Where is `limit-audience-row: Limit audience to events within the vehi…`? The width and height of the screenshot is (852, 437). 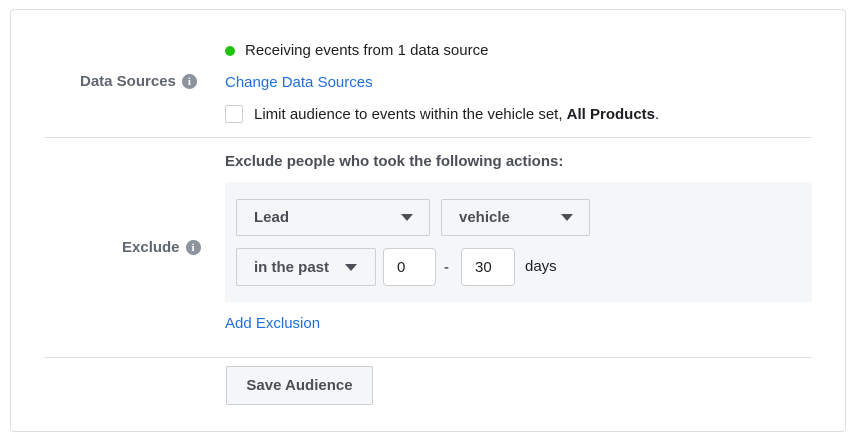 limit-audience-row: Limit audience to events within the vehi… is located at coordinates (442, 114).